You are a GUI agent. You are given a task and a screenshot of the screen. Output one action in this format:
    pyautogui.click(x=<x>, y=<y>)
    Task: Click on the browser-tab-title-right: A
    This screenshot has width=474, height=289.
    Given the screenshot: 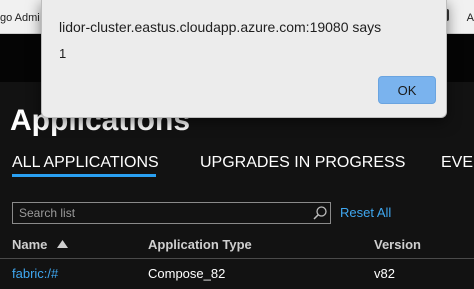 What is the action you would take?
    pyautogui.click(x=470, y=18)
    